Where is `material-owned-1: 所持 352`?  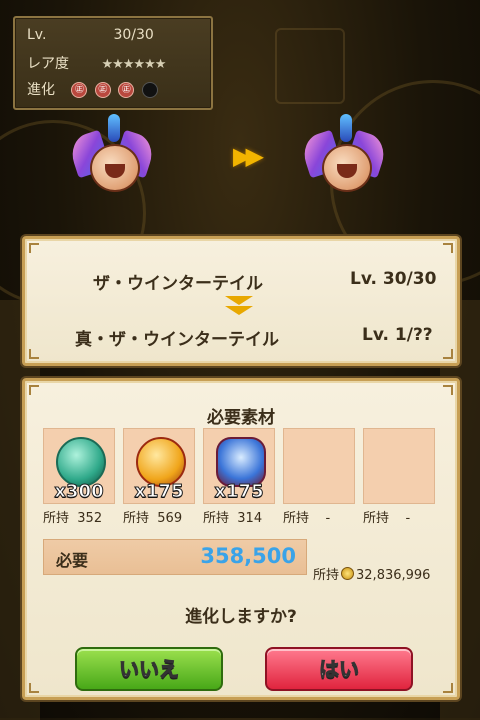
material-owned-1: 所持 352 is located at coordinates (73, 518).